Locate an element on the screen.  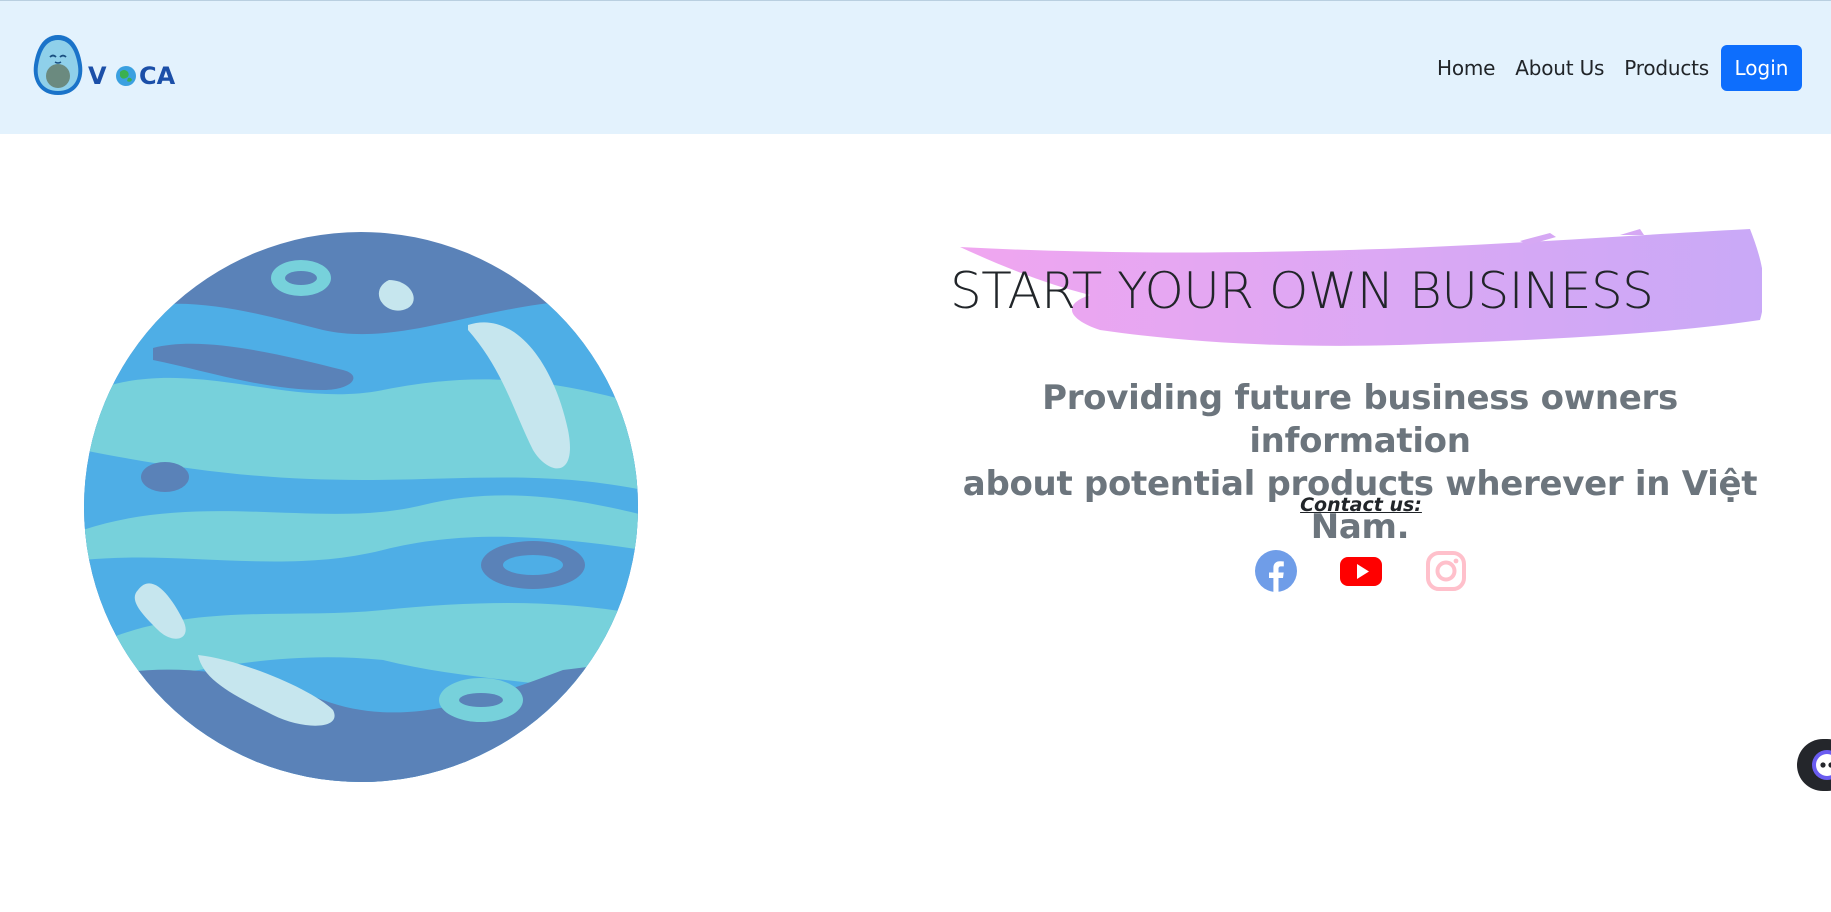
nav-link-about-us: About Us is located at coordinates (1559, 68).